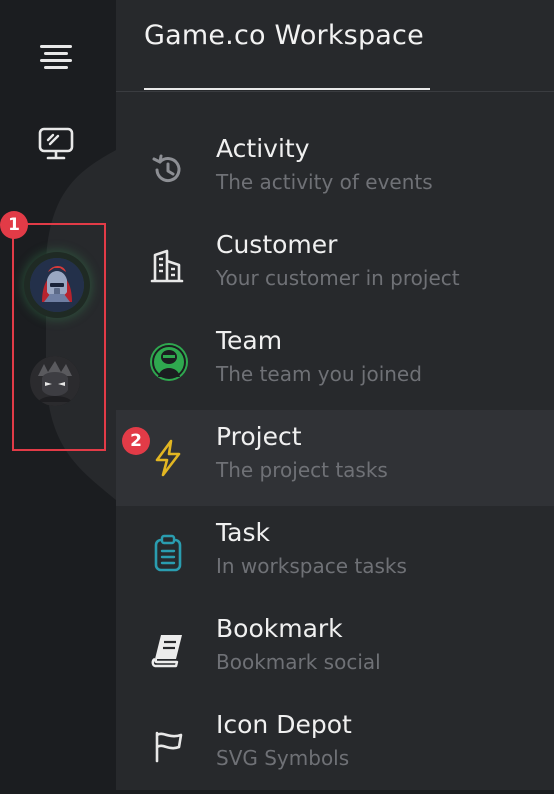 The width and height of the screenshot is (554, 794). Describe the element at coordinates (284, 35) in the screenshot. I see `workspace-title: Game.co Workspace` at that location.